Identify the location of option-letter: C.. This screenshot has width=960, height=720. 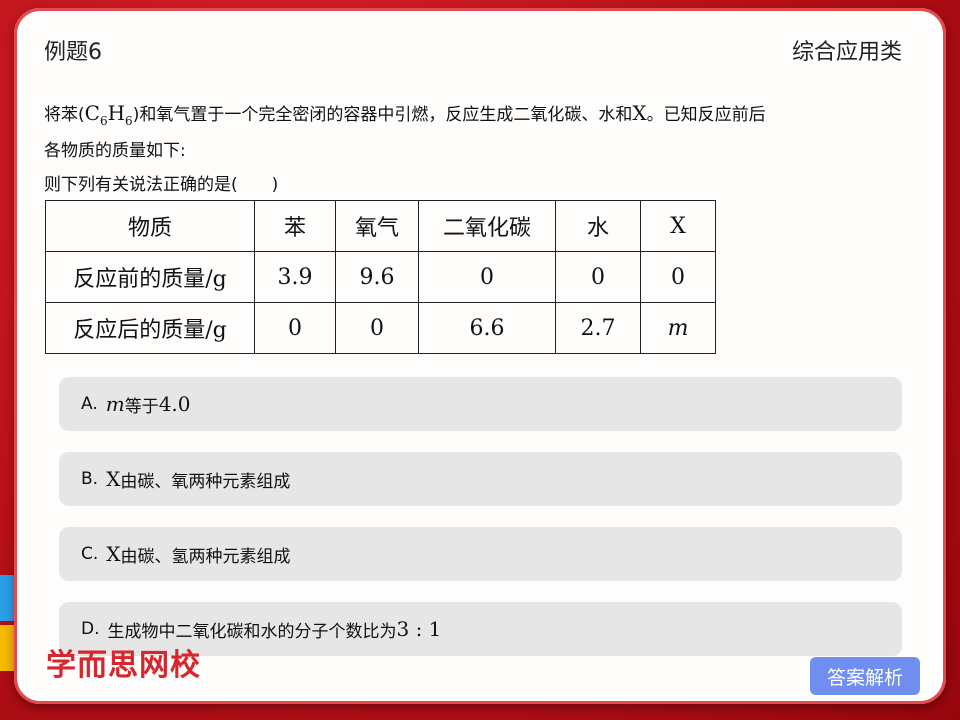
(90, 554).